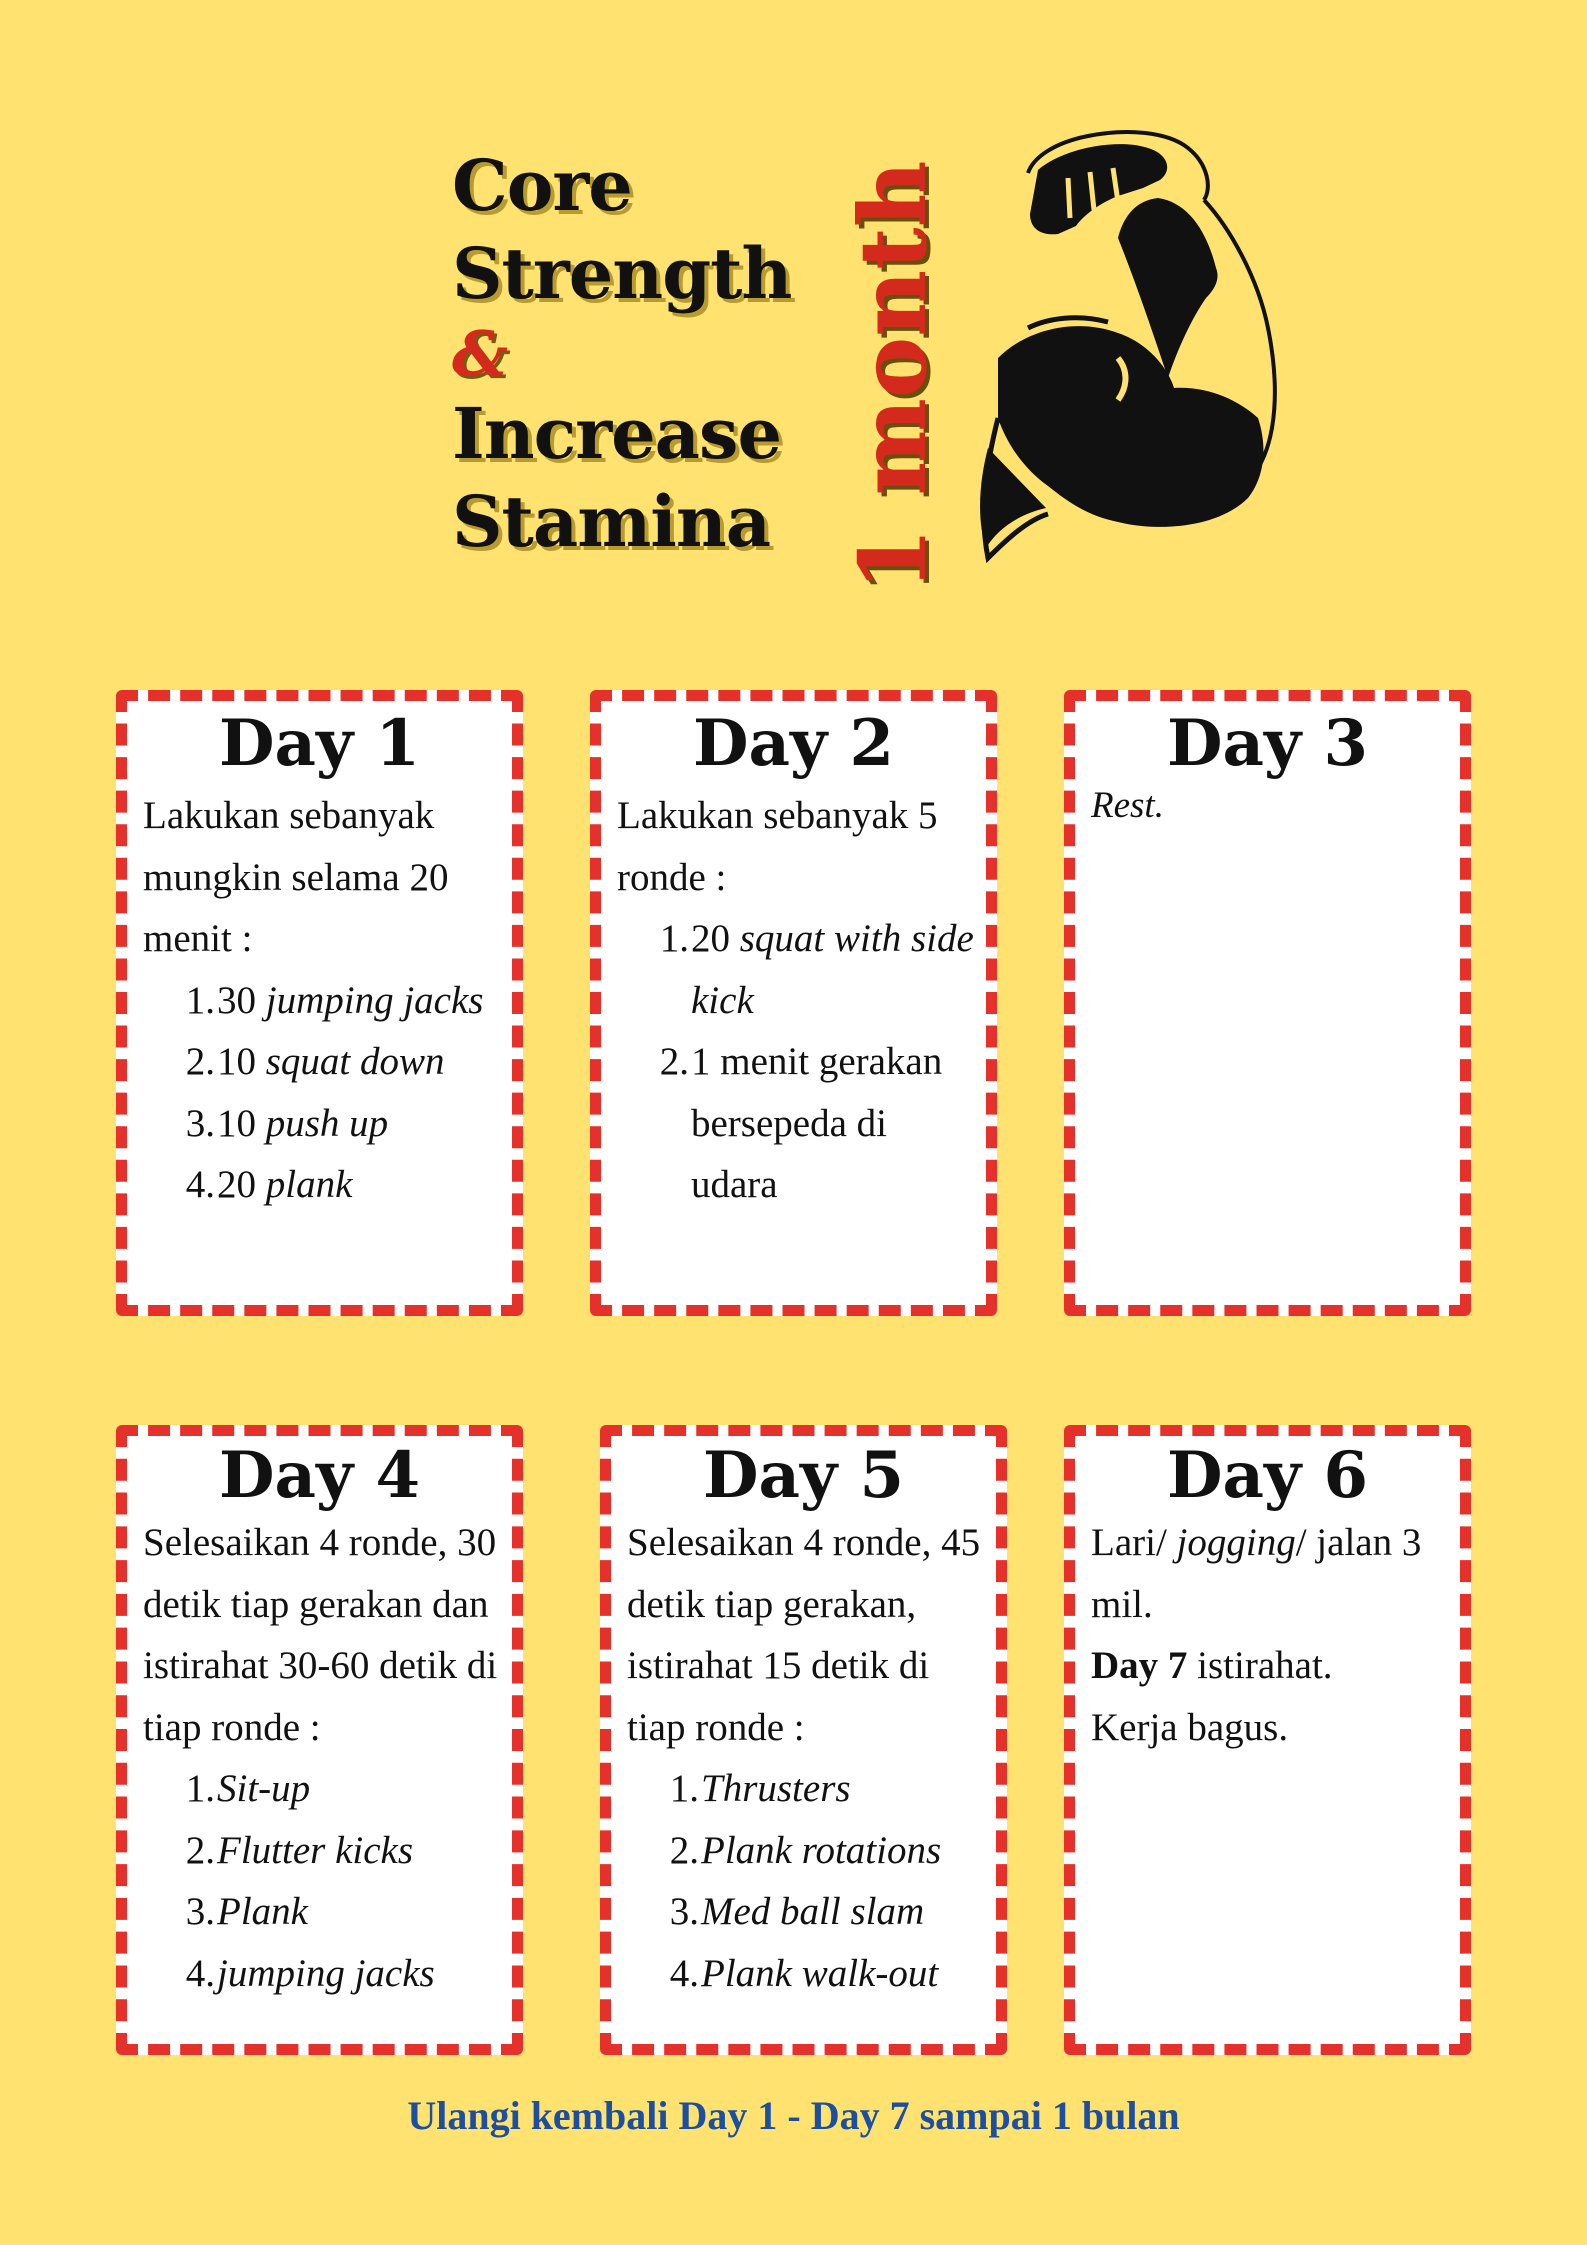  I want to click on list-item: 4. jumping jacks, so click(310, 1973).